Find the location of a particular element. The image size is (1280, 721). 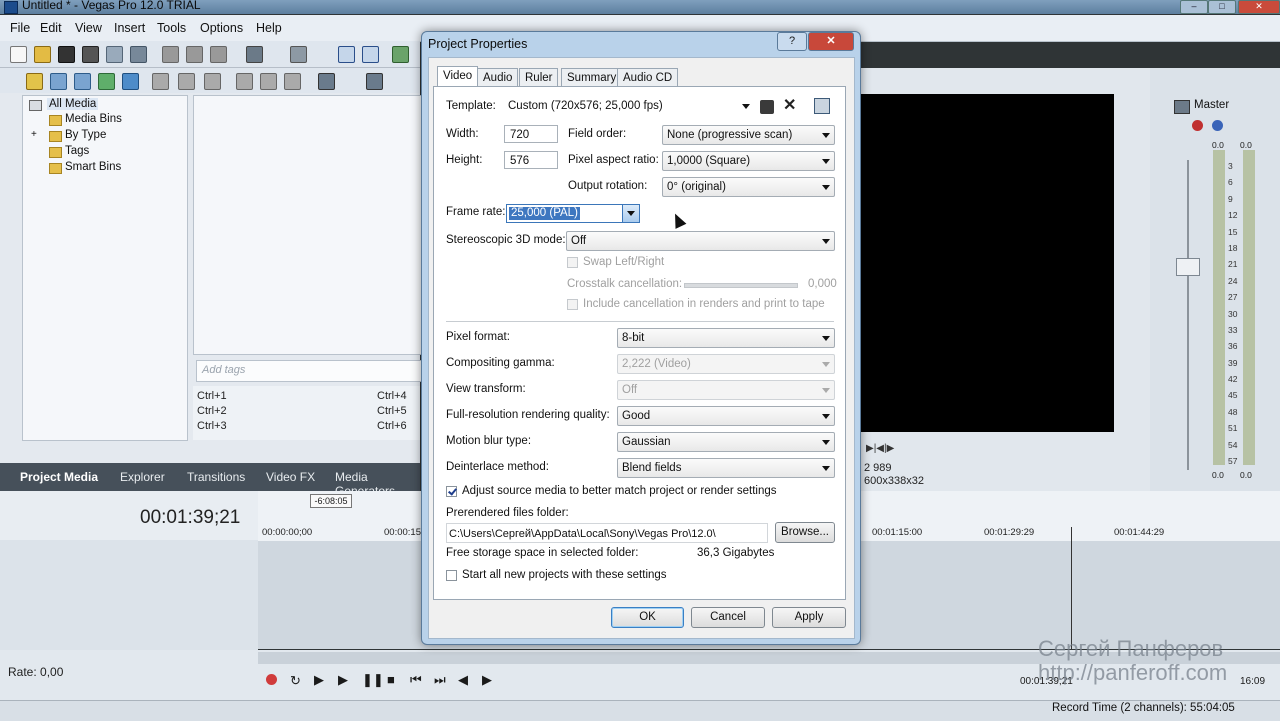

ok-button: OK is located at coordinates (647, 617).